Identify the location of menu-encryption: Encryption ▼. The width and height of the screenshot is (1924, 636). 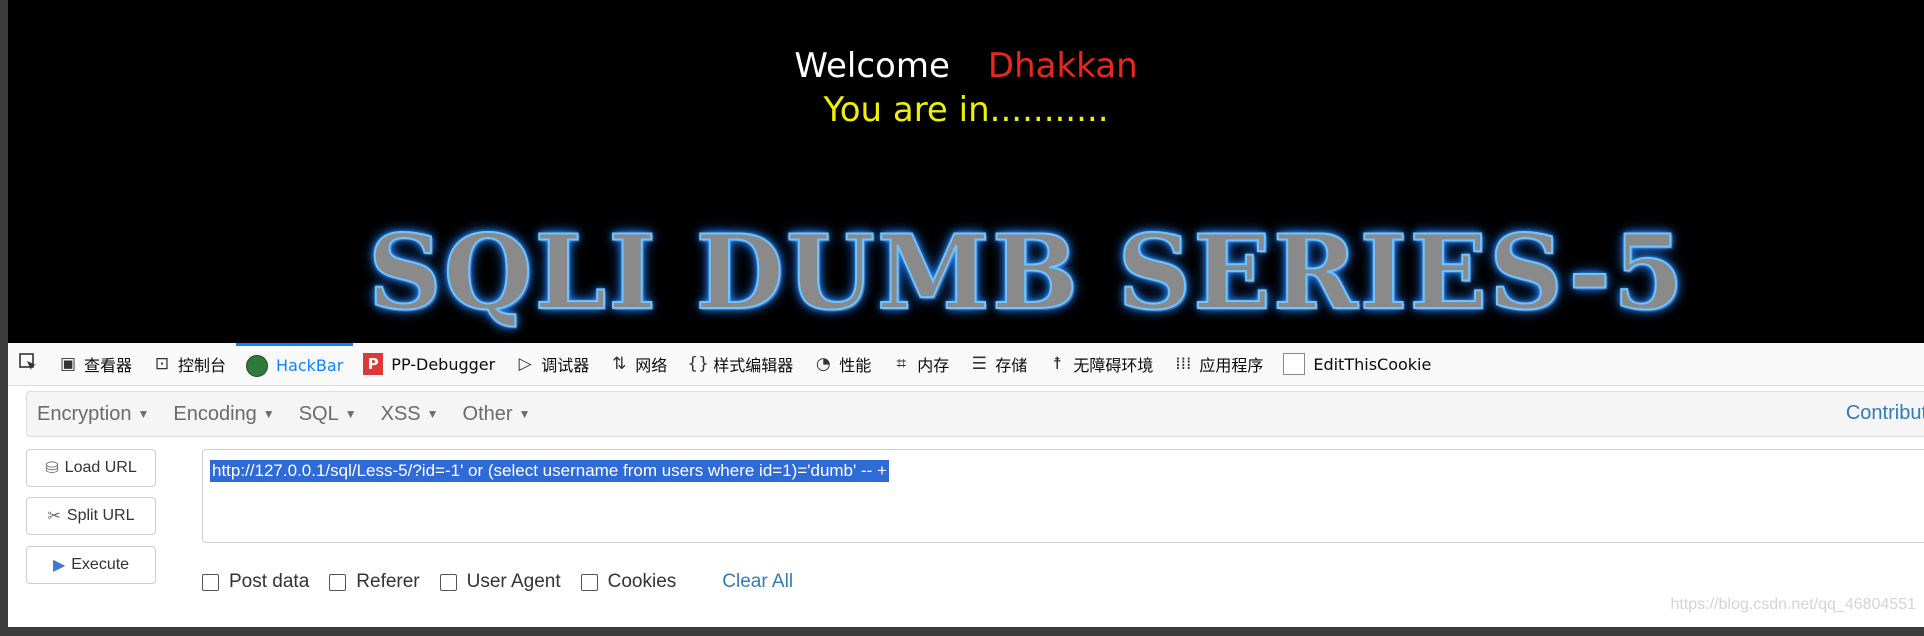
(95, 414).